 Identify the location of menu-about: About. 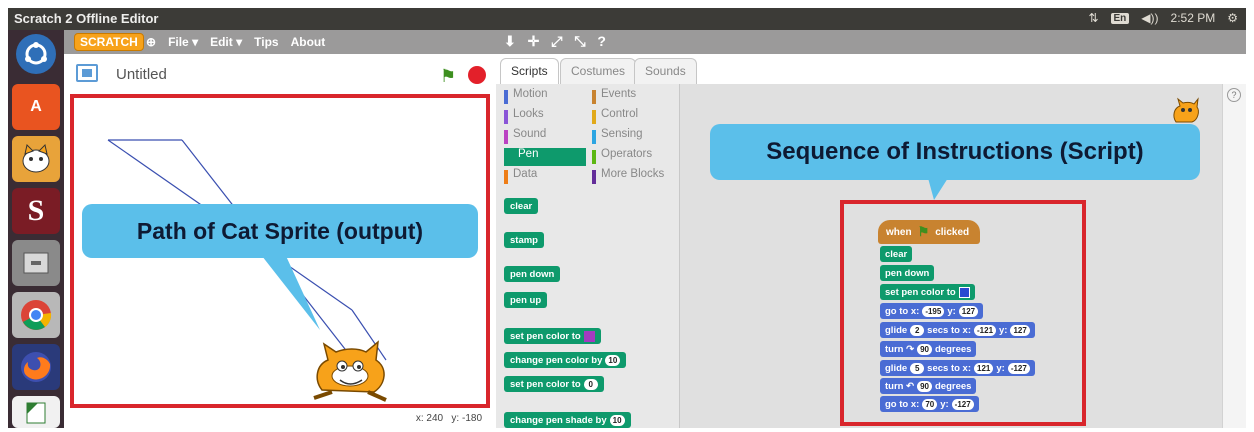
(308, 42).